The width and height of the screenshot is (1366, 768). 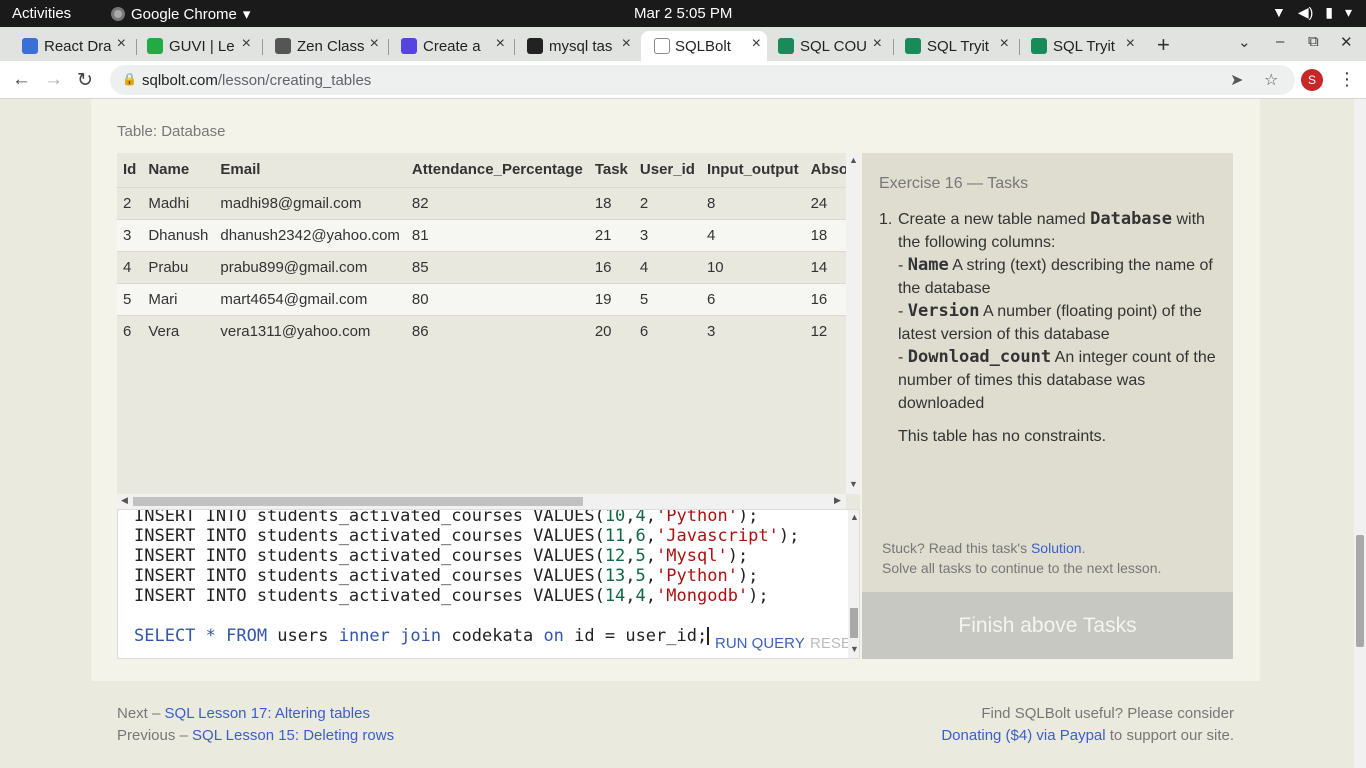 What do you see at coordinates (310, 330) in the screenshot?
I see `table-cell: vera1311@yahoo.com` at bounding box center [310, 330].